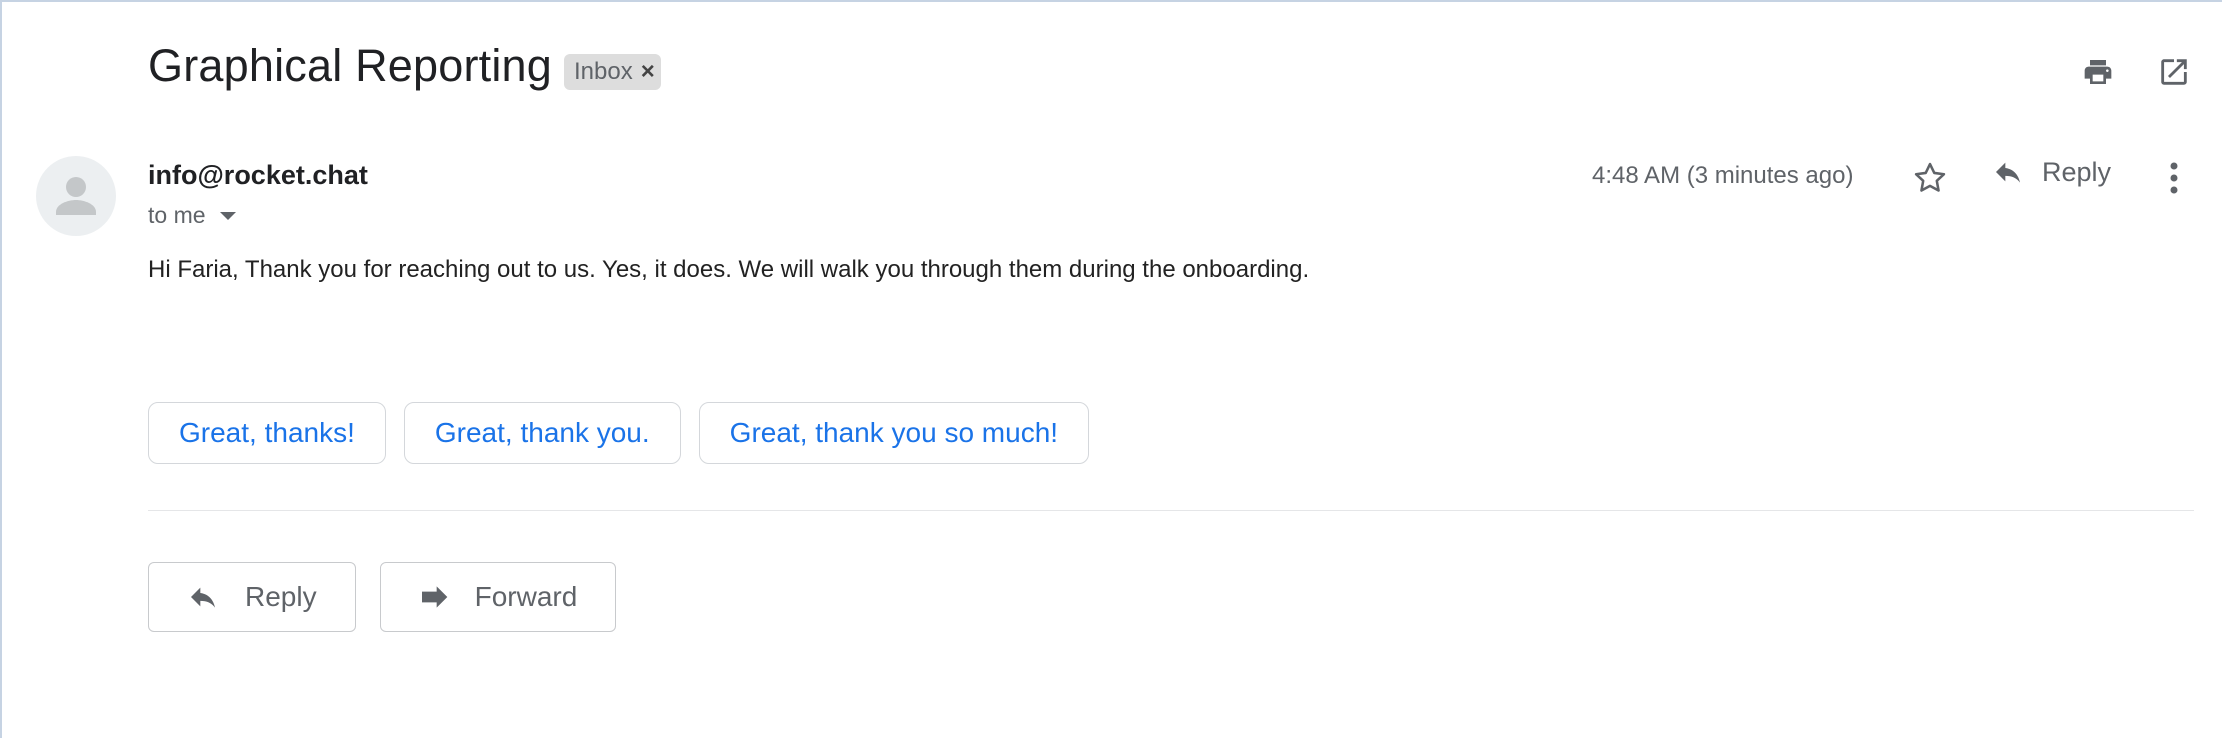 The width and height of the screenshot is (2222, 738). I want to click on print-icon, so click(2098, 72).